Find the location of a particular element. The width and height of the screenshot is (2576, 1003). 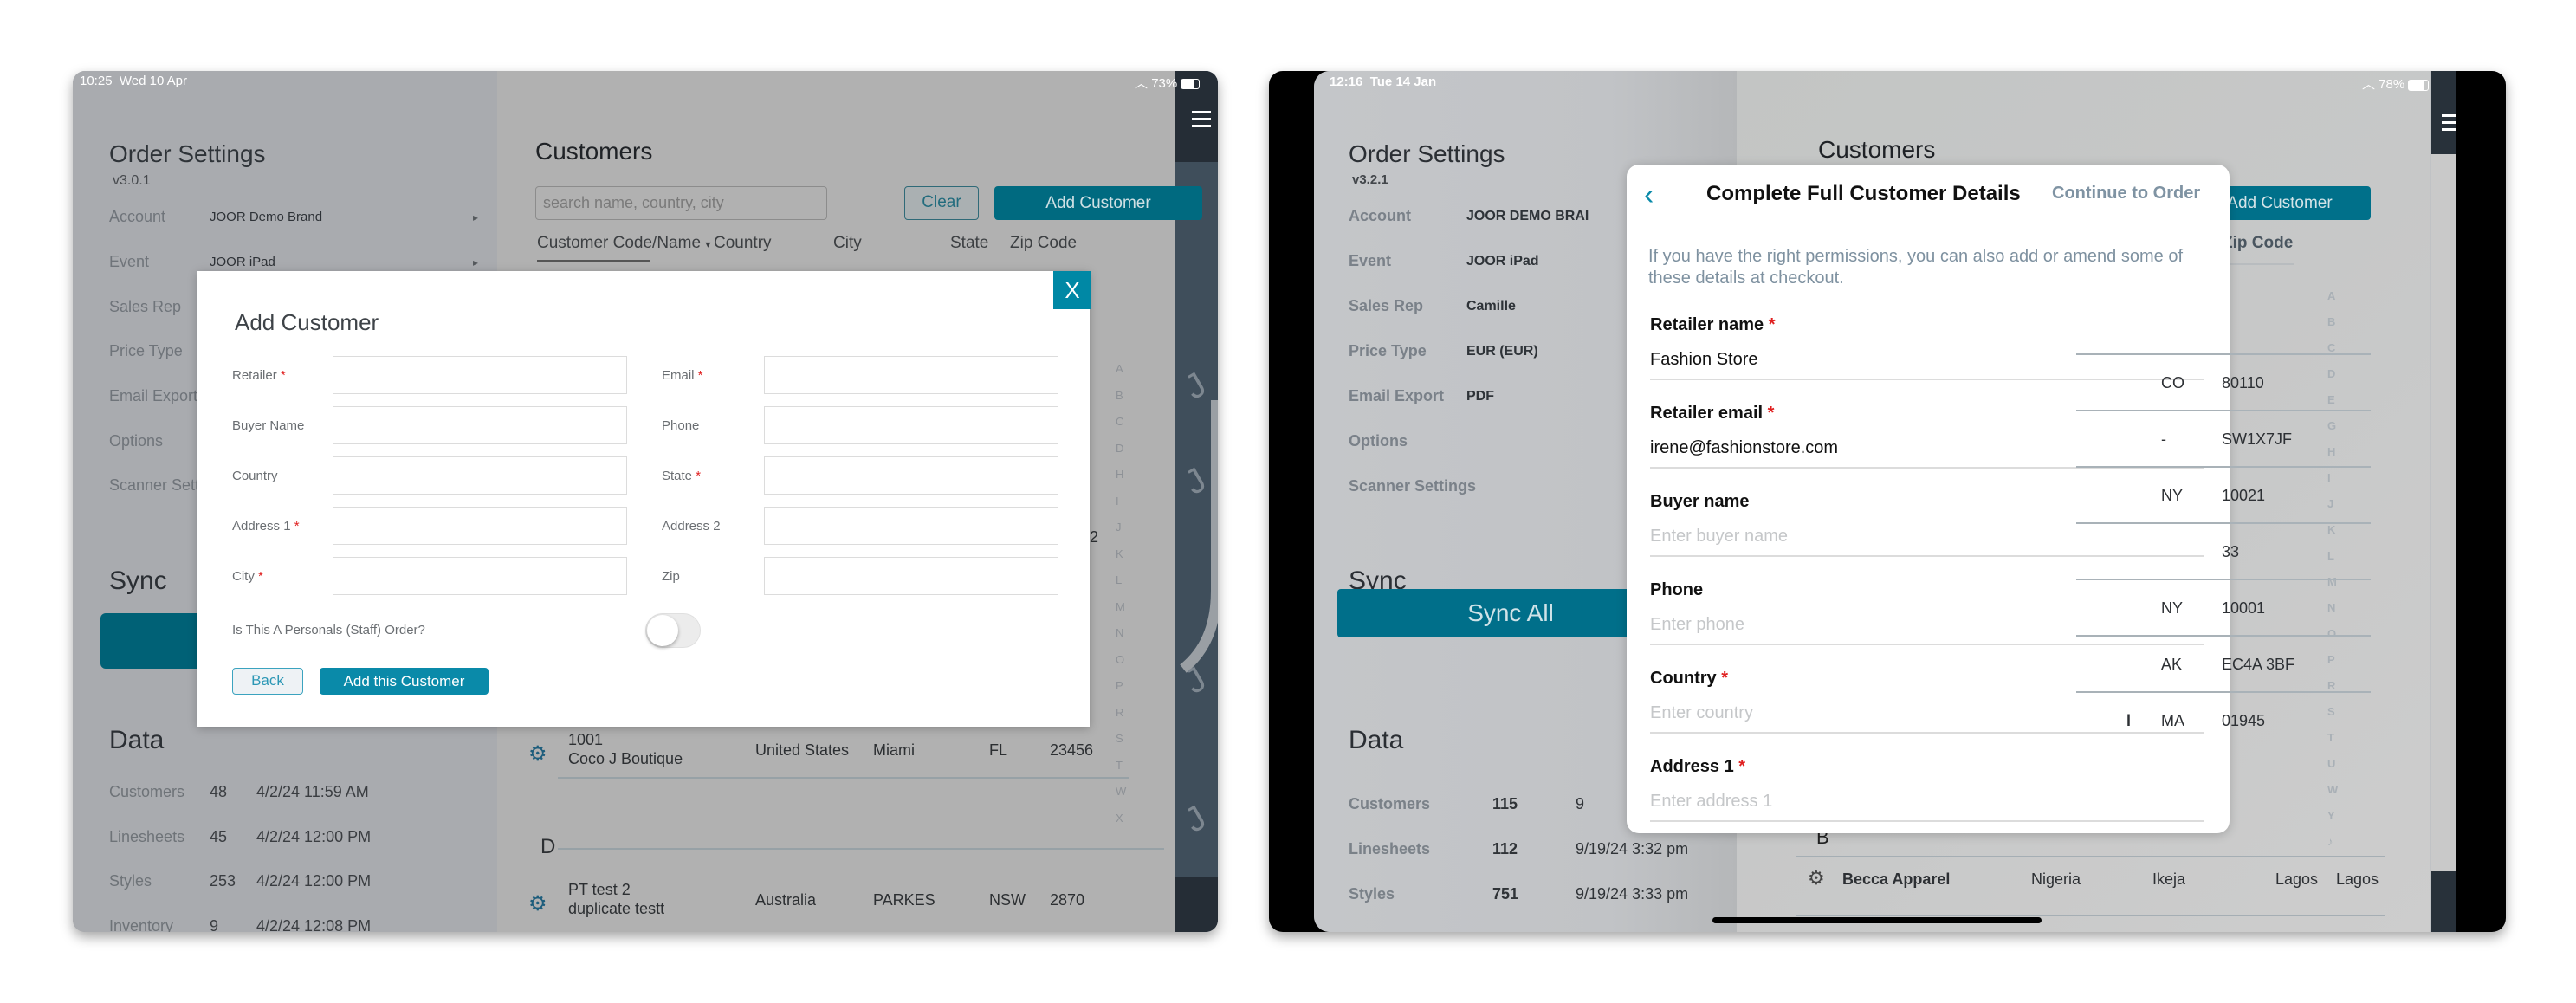

index-letter: G is located at coordinates (2331, 425).